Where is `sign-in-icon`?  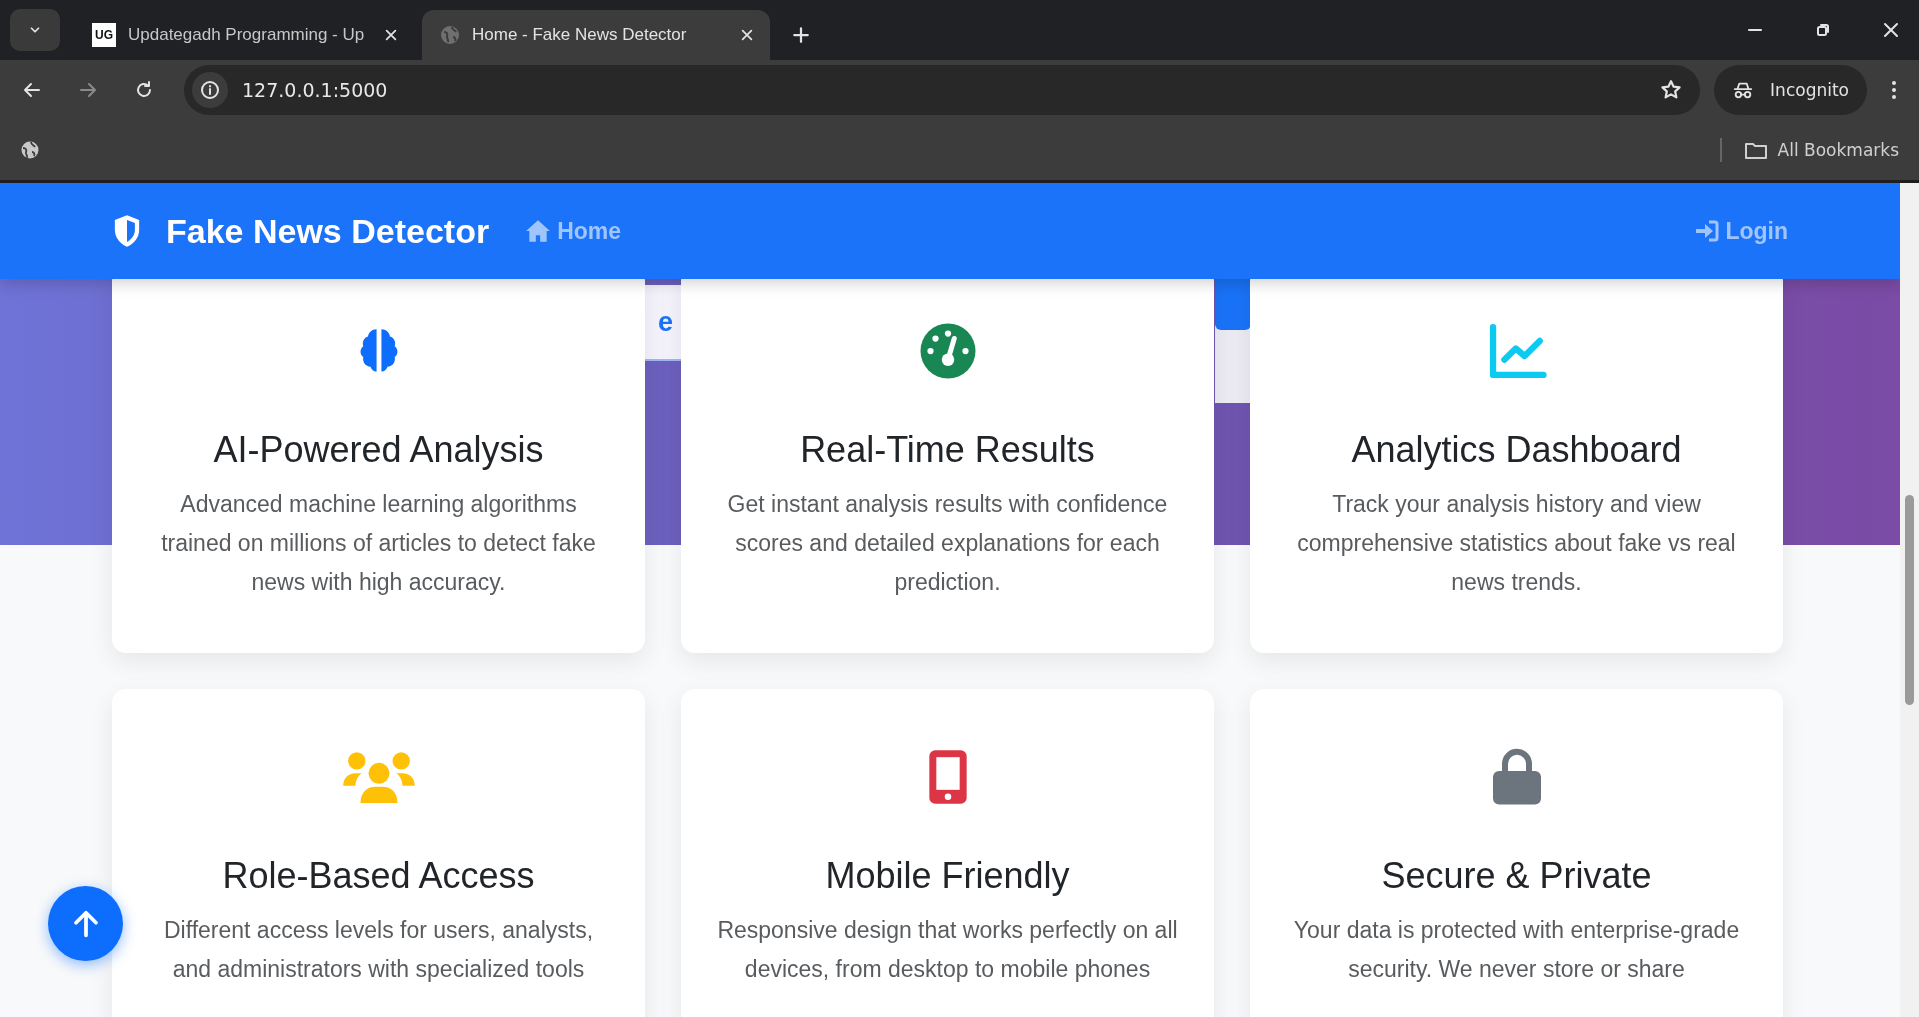
sign-in-icon is located at coordinates (1707, 231).